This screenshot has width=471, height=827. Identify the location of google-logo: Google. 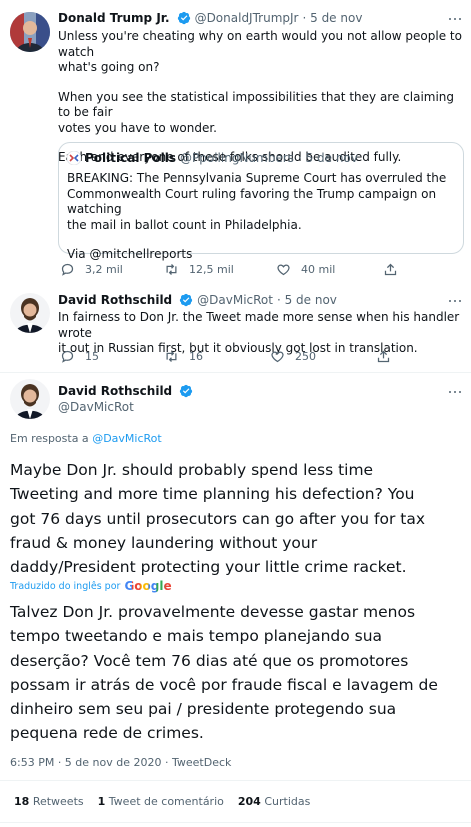
(147, 586).